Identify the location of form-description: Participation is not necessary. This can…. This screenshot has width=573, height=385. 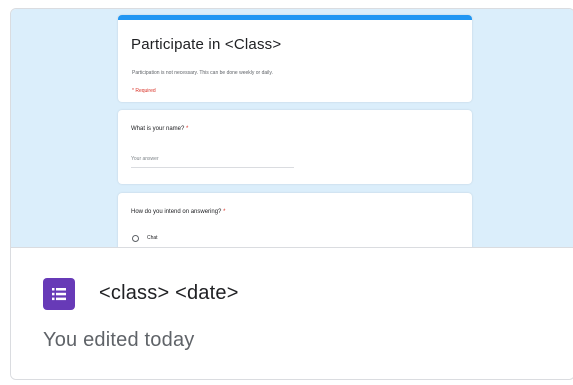
(202, 73).